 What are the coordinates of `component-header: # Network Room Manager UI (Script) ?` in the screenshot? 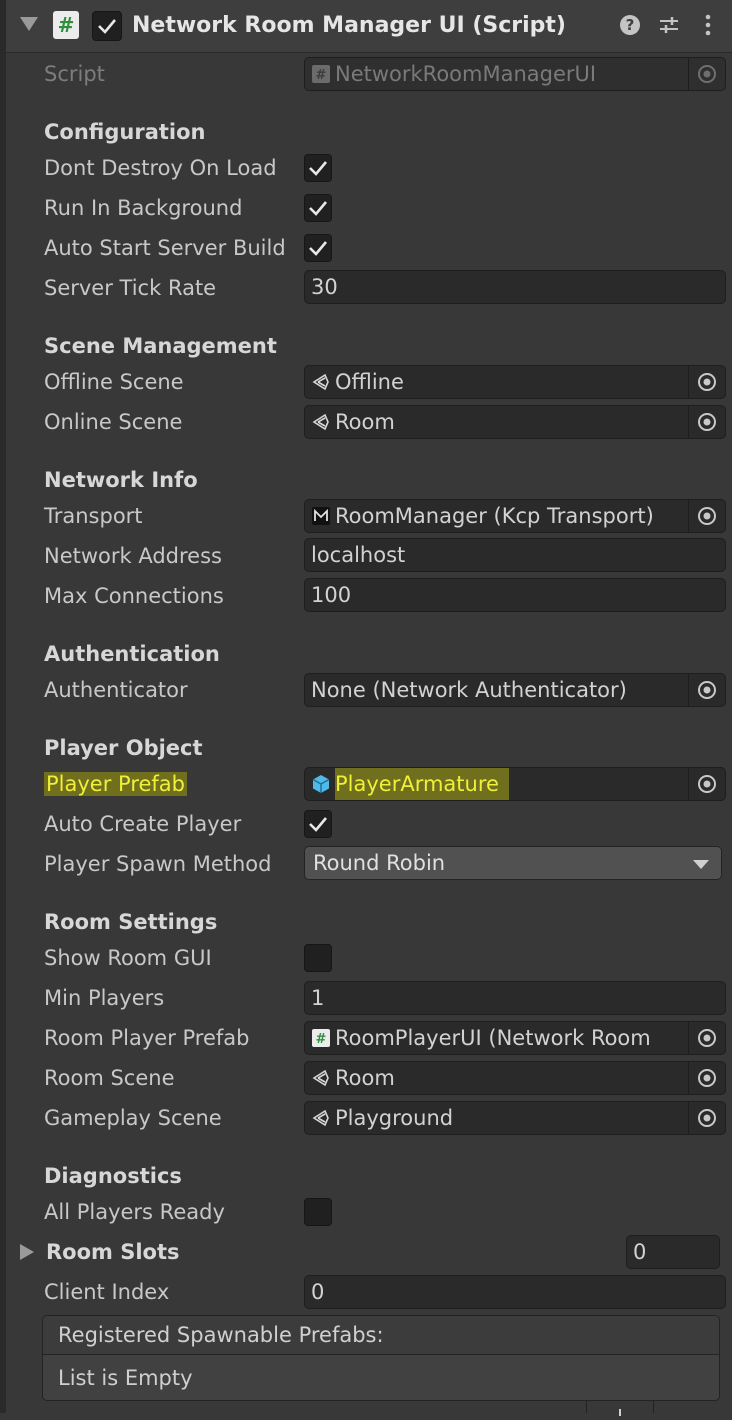 It's located at (369, 26).